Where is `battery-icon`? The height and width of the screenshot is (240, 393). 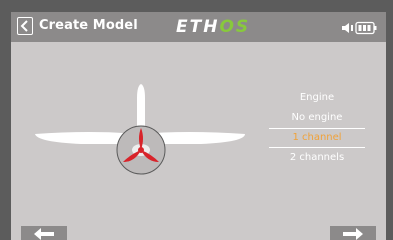 battery-icon is located at coordinates (366, 28).